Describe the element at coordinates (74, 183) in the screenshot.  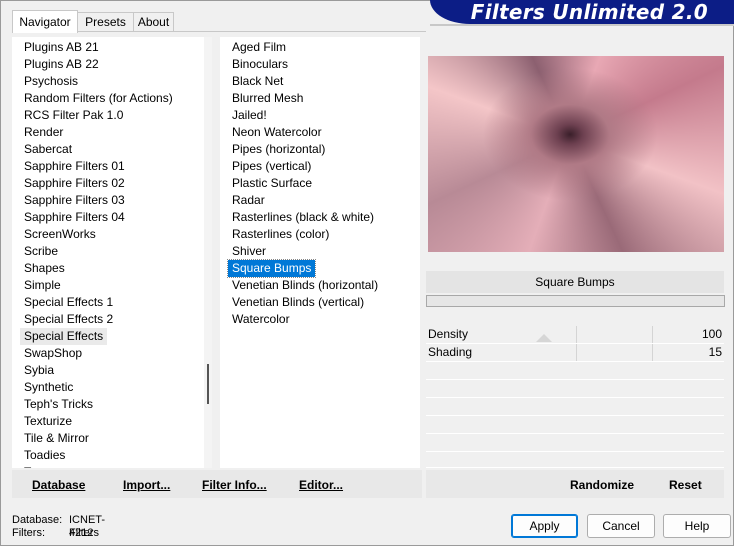
I see `category-item: Sapphire Filters 02` at that location.